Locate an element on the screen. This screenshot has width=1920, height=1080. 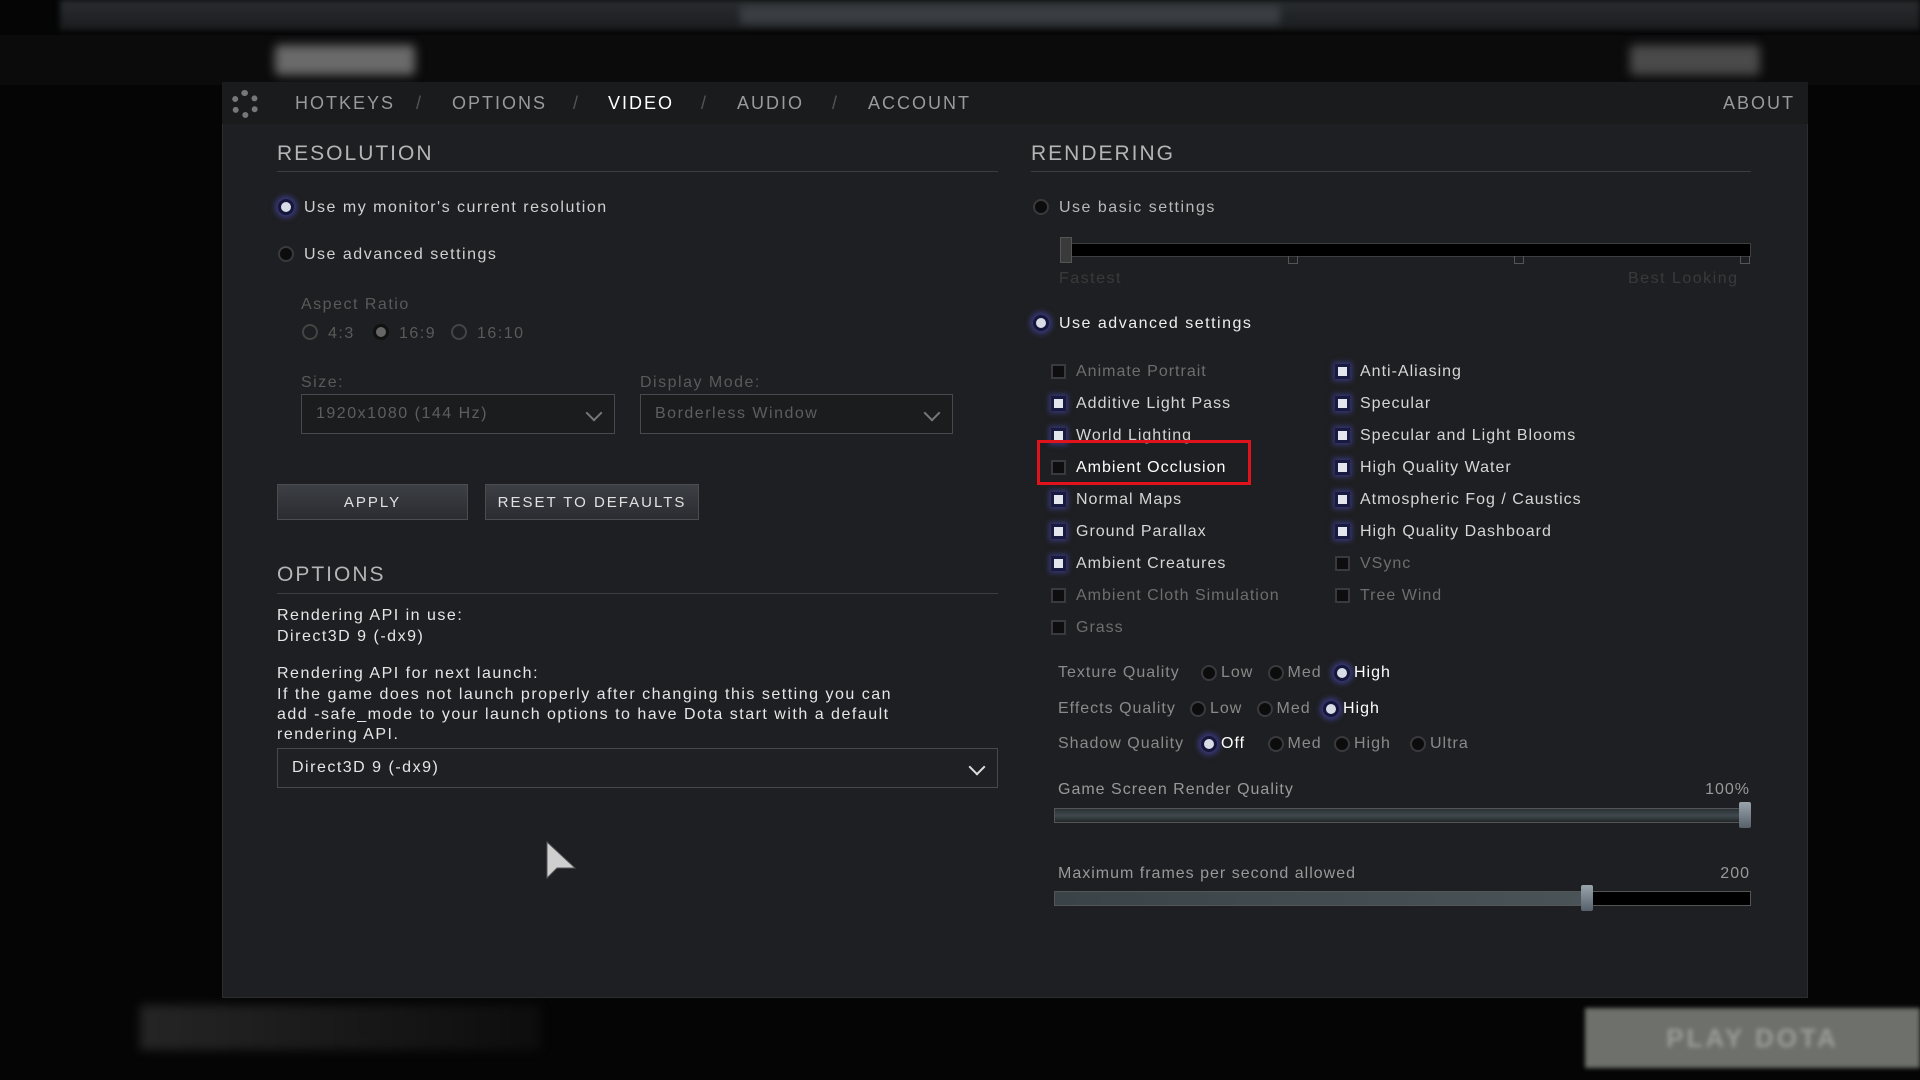
checkbox-label: High Quality Dashboard is located at coordinates (1456, 531).